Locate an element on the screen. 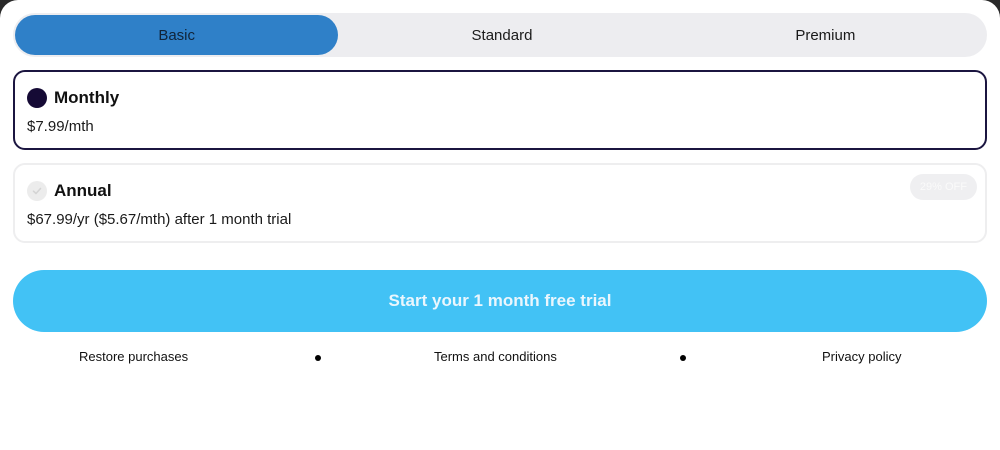 This screenshot has height=450, width=1000. plan-tier-tabs: Basic Standard Premium is located at coordinates (500, 35).